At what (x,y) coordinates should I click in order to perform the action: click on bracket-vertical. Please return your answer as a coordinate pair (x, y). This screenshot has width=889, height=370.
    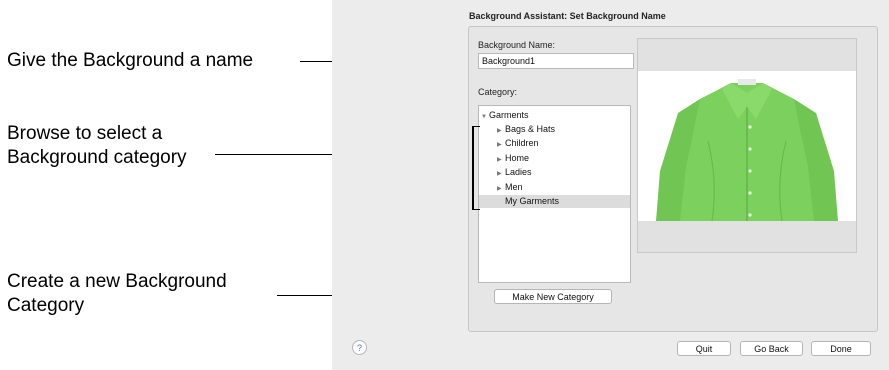
    Looking at the image, I should click on (473, 168).